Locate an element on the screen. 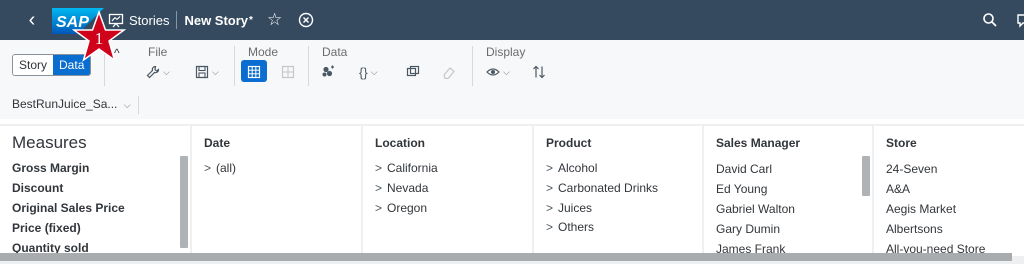  model-bar: BestRunJuice_Sa... ⌵ is located at coordinates (512, 105).